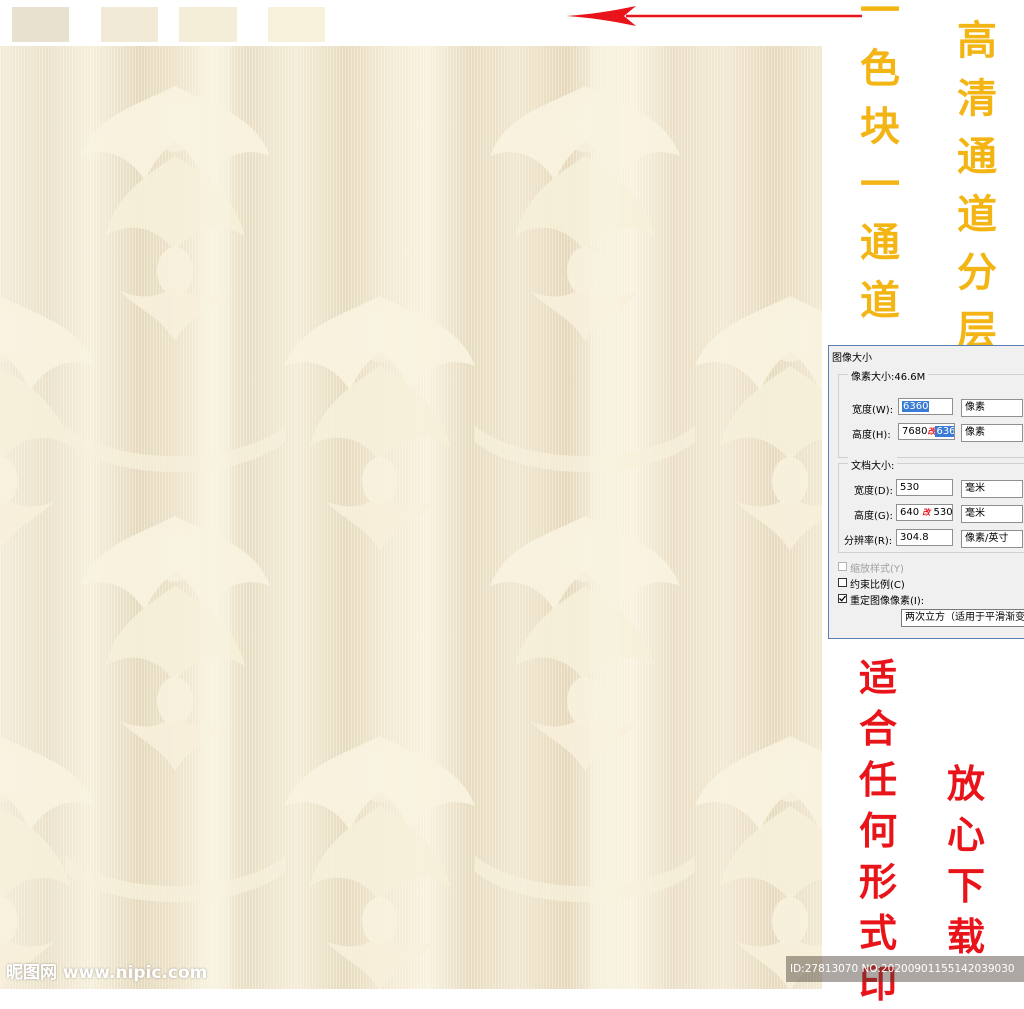  What do you see at coordinates (962, 618) in the screenshot?
I see `resample-method-select: 两次立方（适用于平滑渐变）` at bounding box center [962, 618].